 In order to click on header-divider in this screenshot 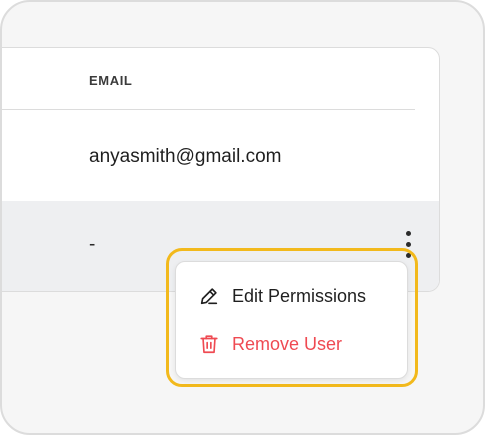, I will do `click(208, 109)`.